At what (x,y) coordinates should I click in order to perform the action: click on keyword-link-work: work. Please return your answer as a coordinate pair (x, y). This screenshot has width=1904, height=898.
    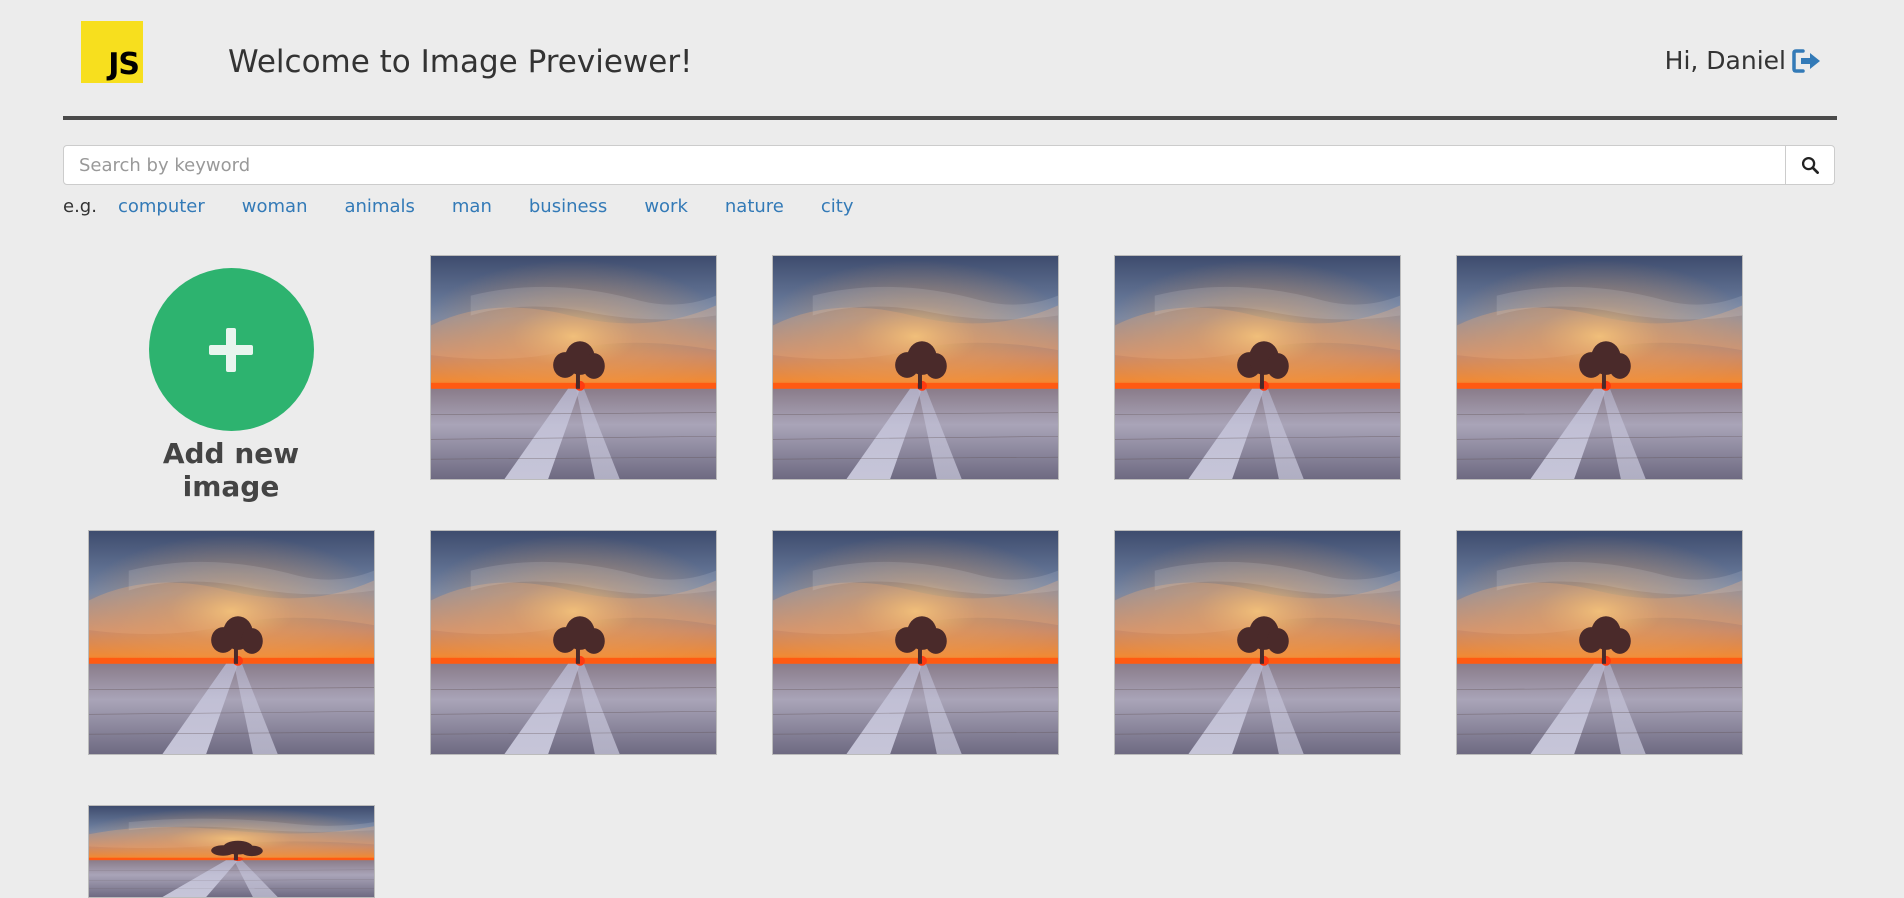
    Looking at the image, I should click on (666, 206).